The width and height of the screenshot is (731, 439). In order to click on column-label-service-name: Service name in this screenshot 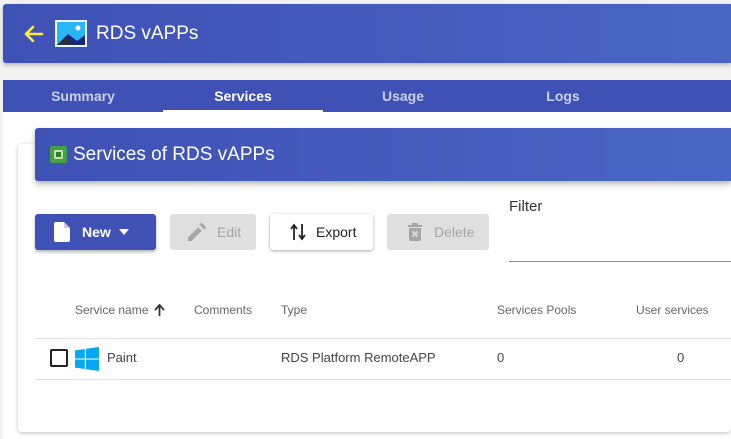, I will do `click(112, 310)`.